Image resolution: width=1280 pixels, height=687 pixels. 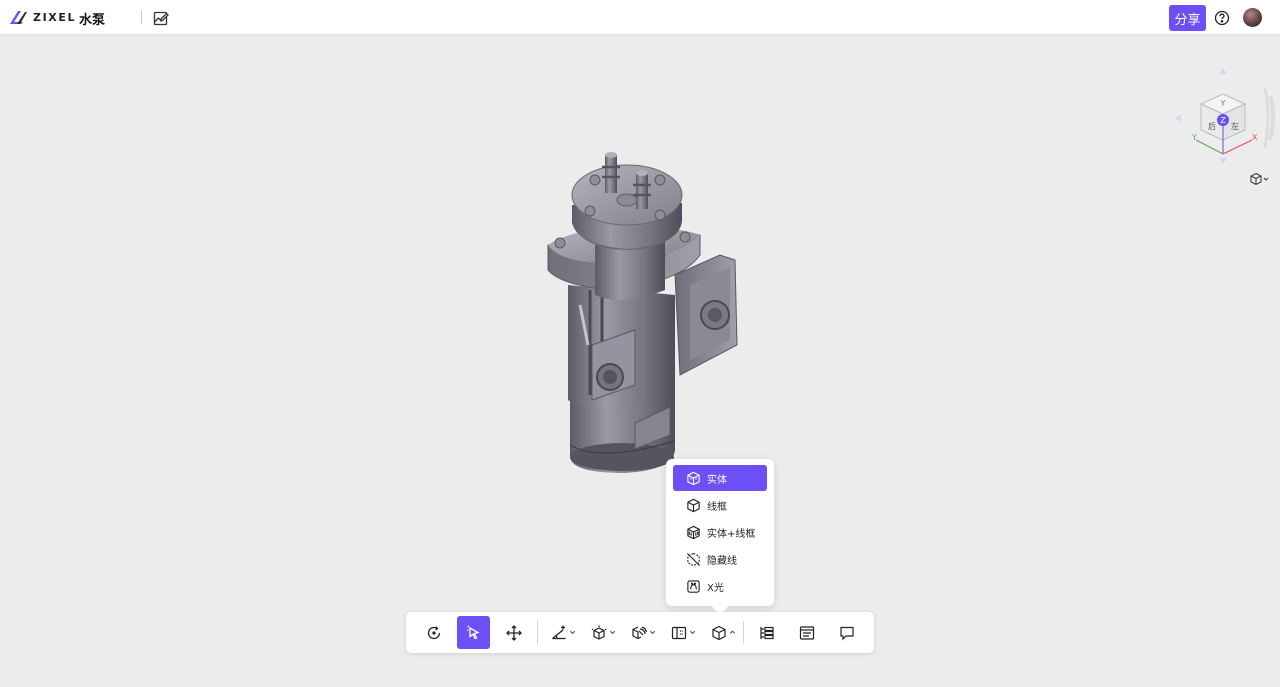 I want to click on menu-item-label: 线框, so click(x=717, y=507).